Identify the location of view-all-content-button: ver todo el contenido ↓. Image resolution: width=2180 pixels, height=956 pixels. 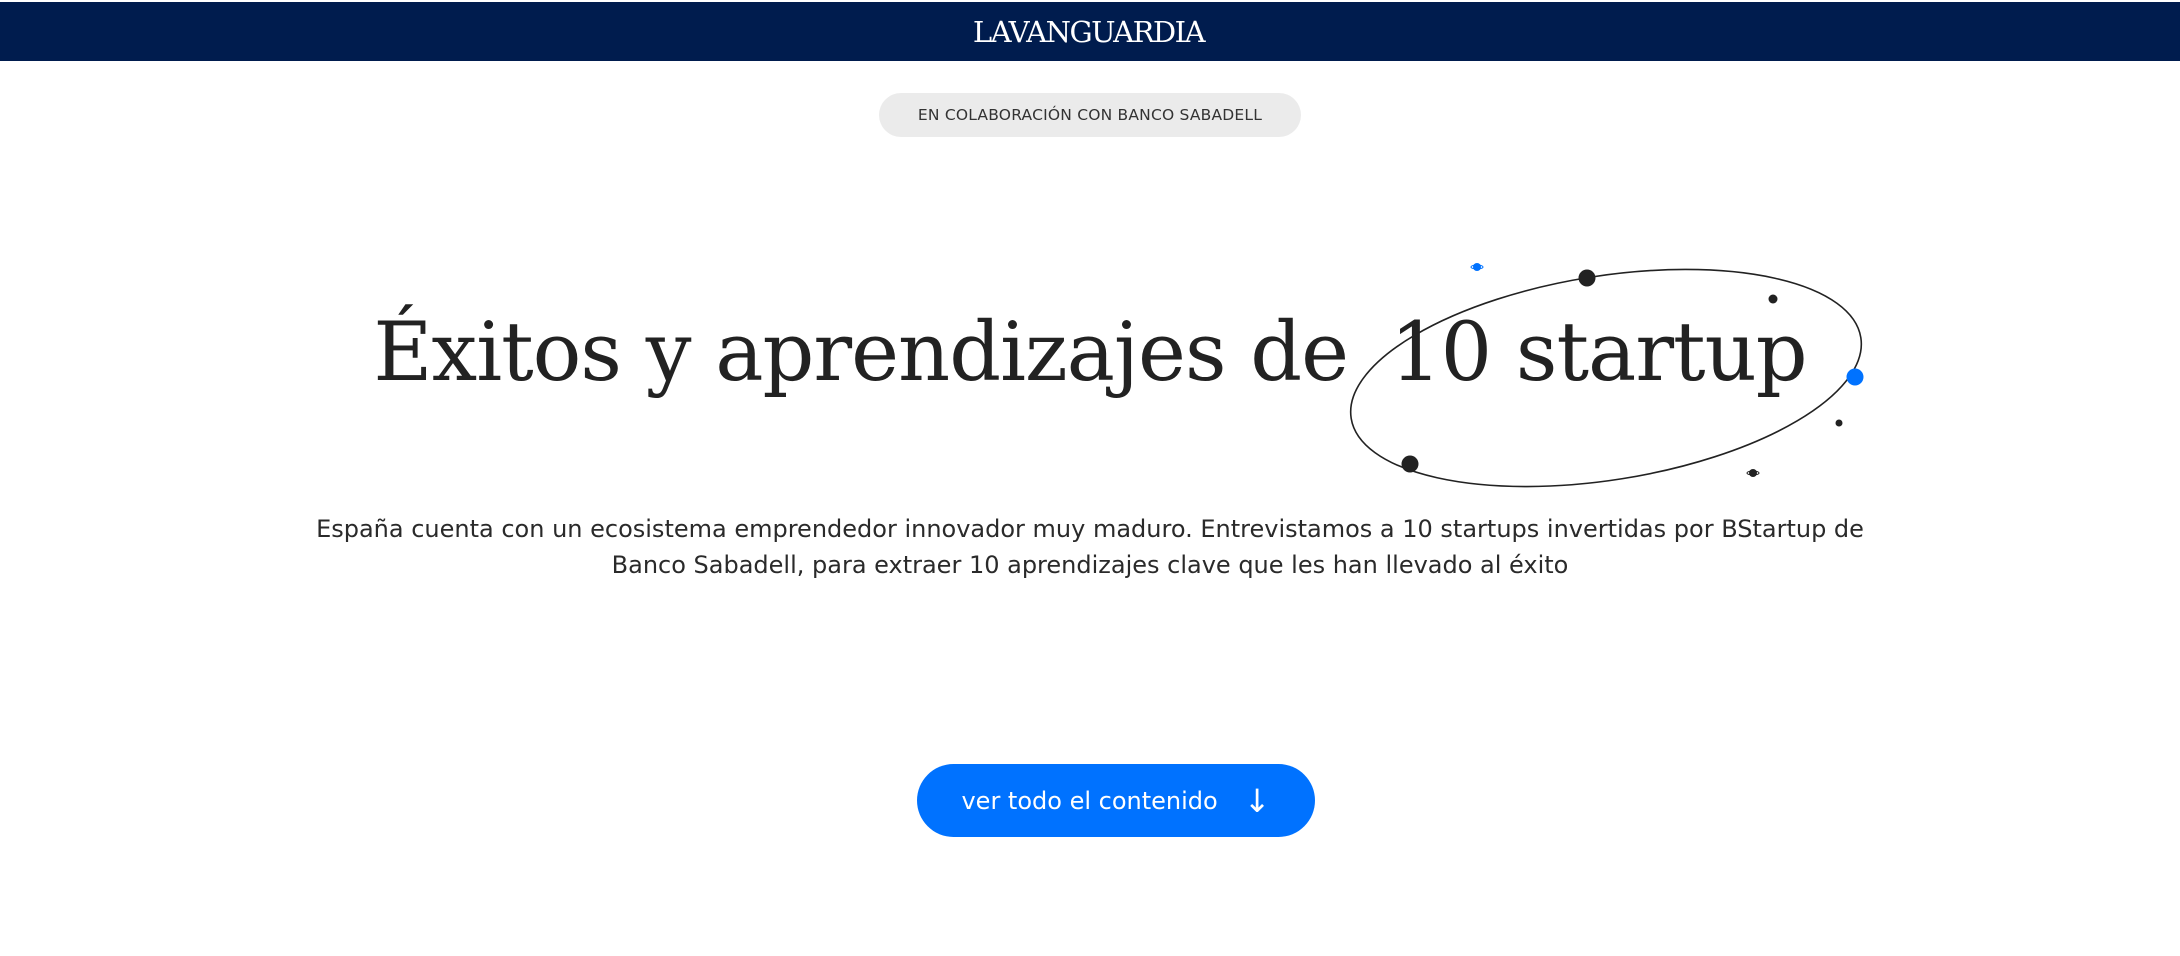
(1116, 800).